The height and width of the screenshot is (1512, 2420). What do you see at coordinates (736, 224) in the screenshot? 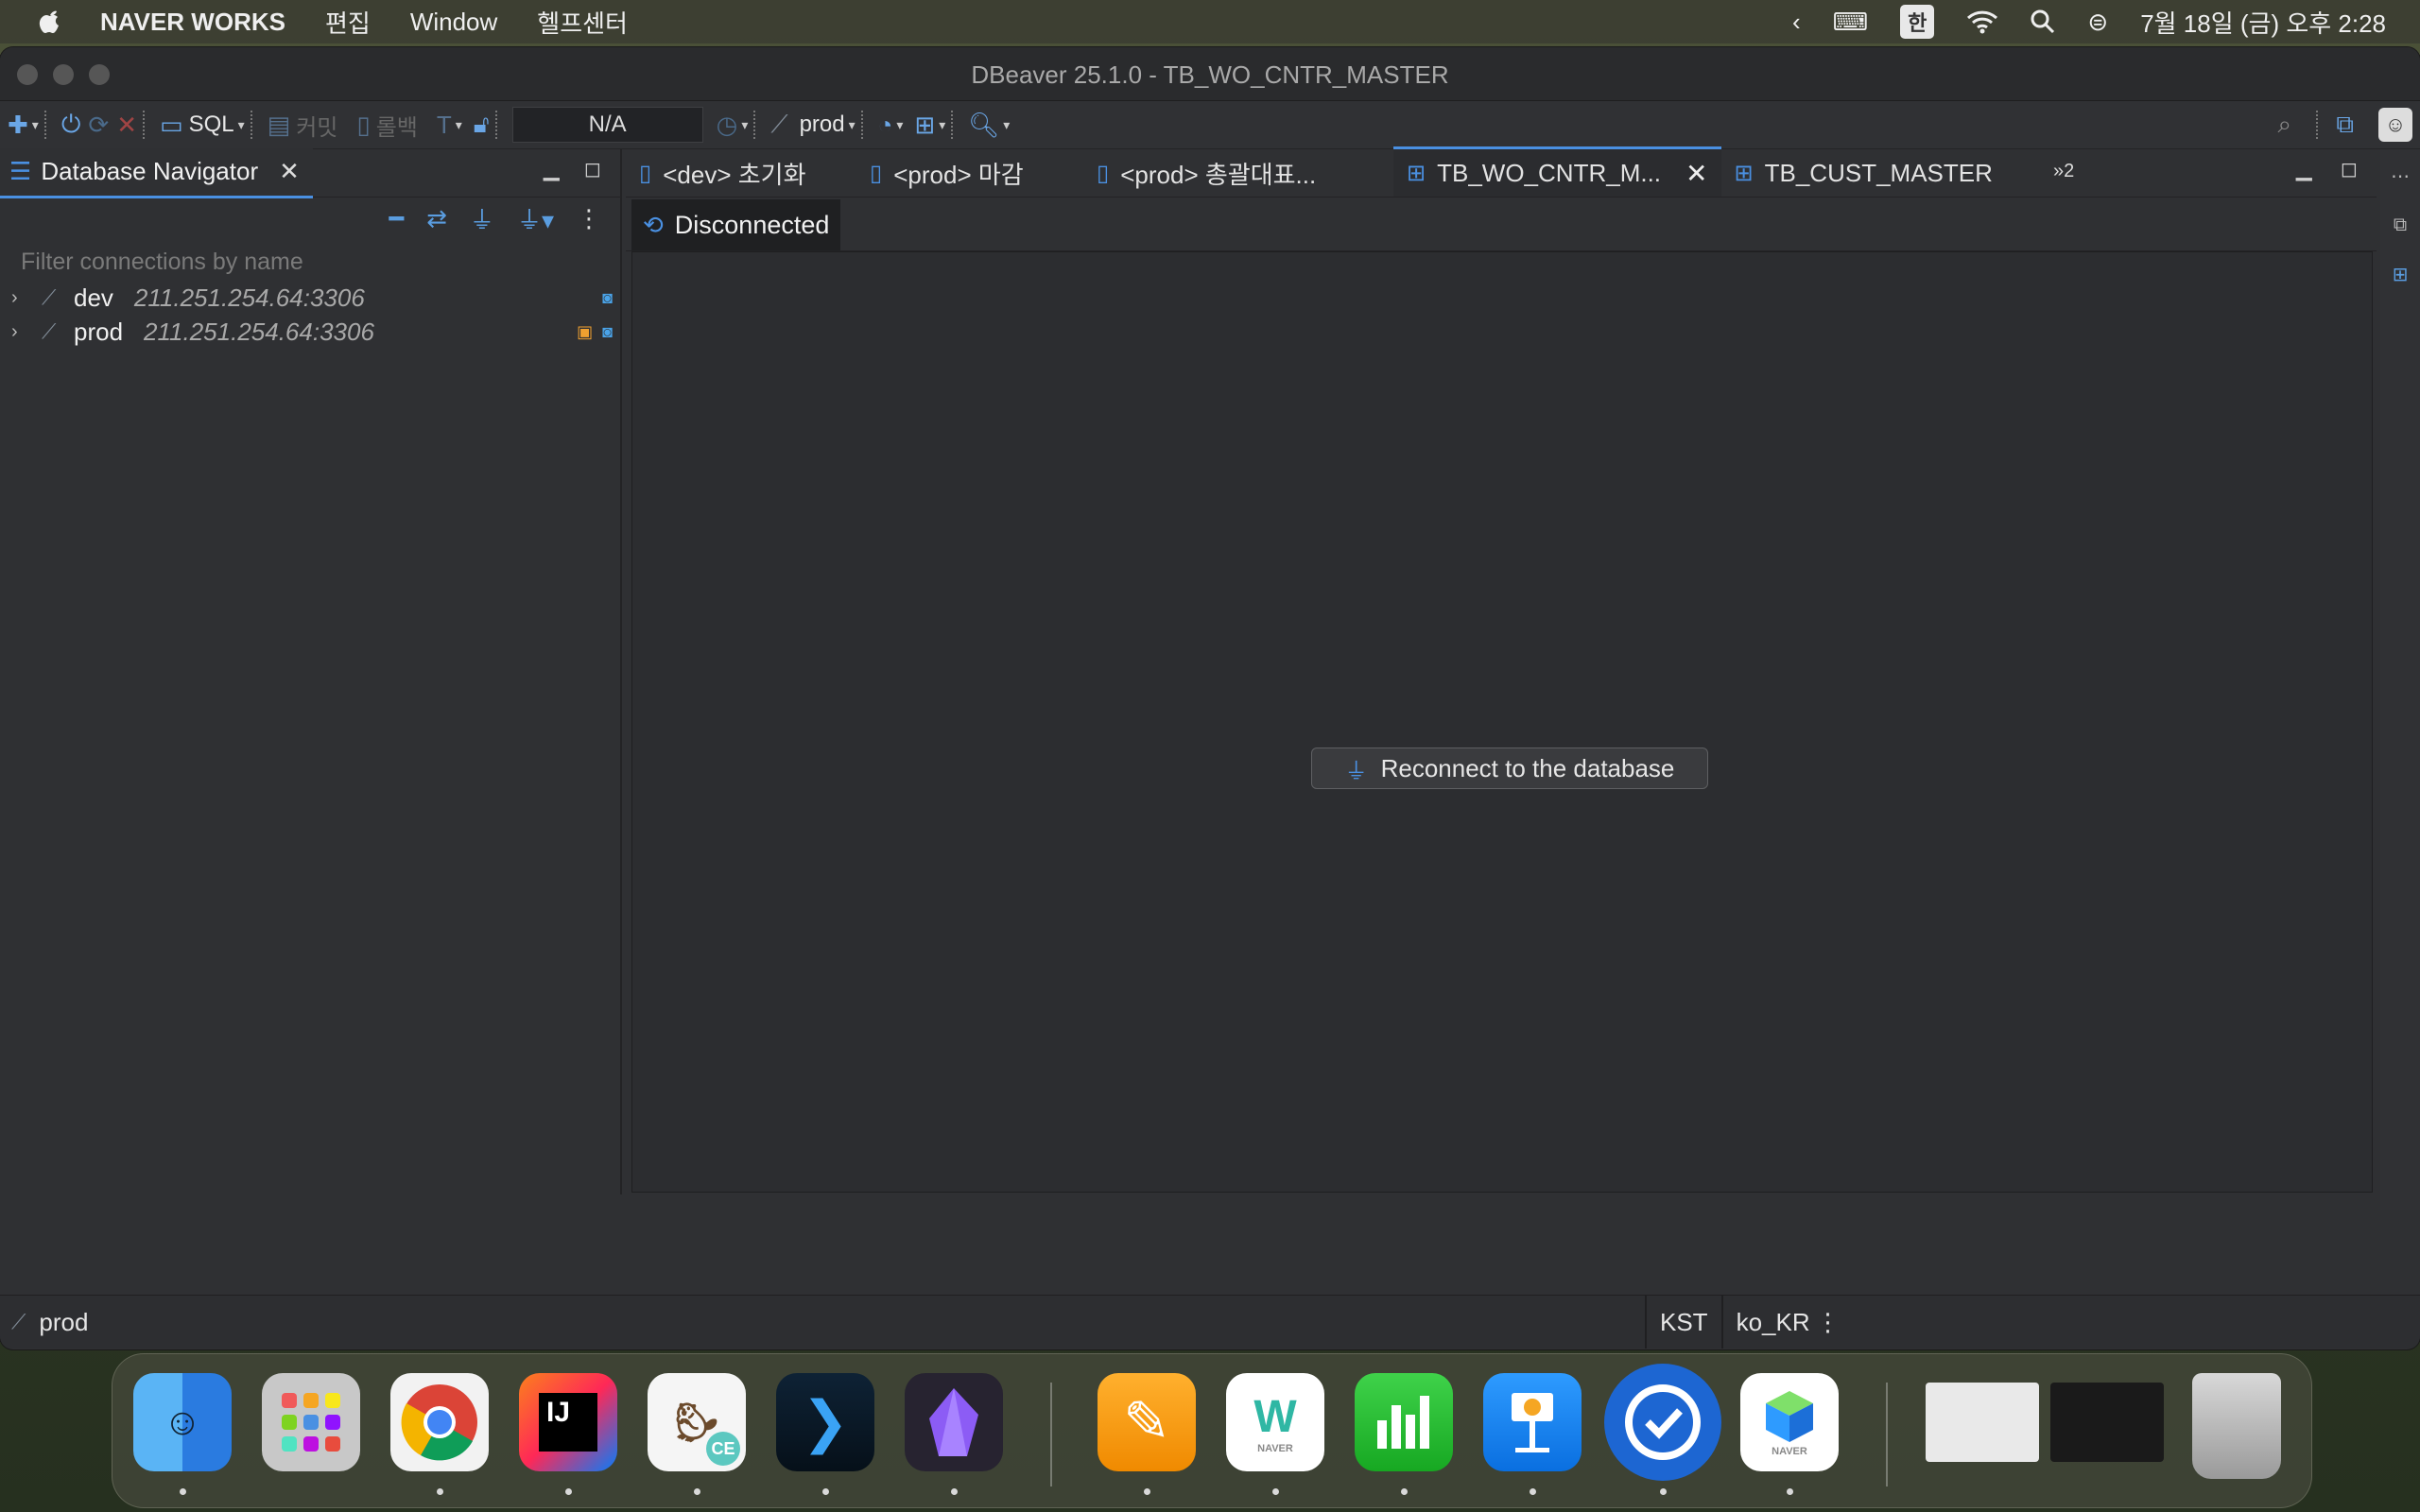
I see `tab-disconnected: ⟲ Disconnected` at bounding box center [736, 224].